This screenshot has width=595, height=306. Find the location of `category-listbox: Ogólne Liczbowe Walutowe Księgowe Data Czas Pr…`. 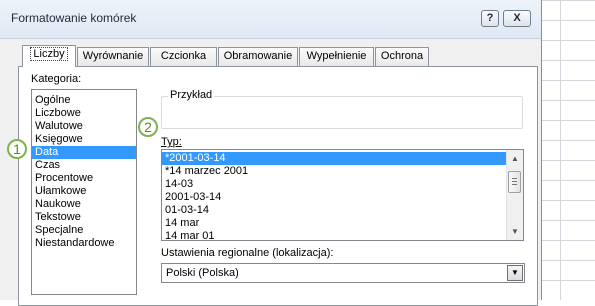

category-listbox: Ogólne Liczbowe Walutowe Księgowe Data Czas Pr… is located at coordinates (84, 192).